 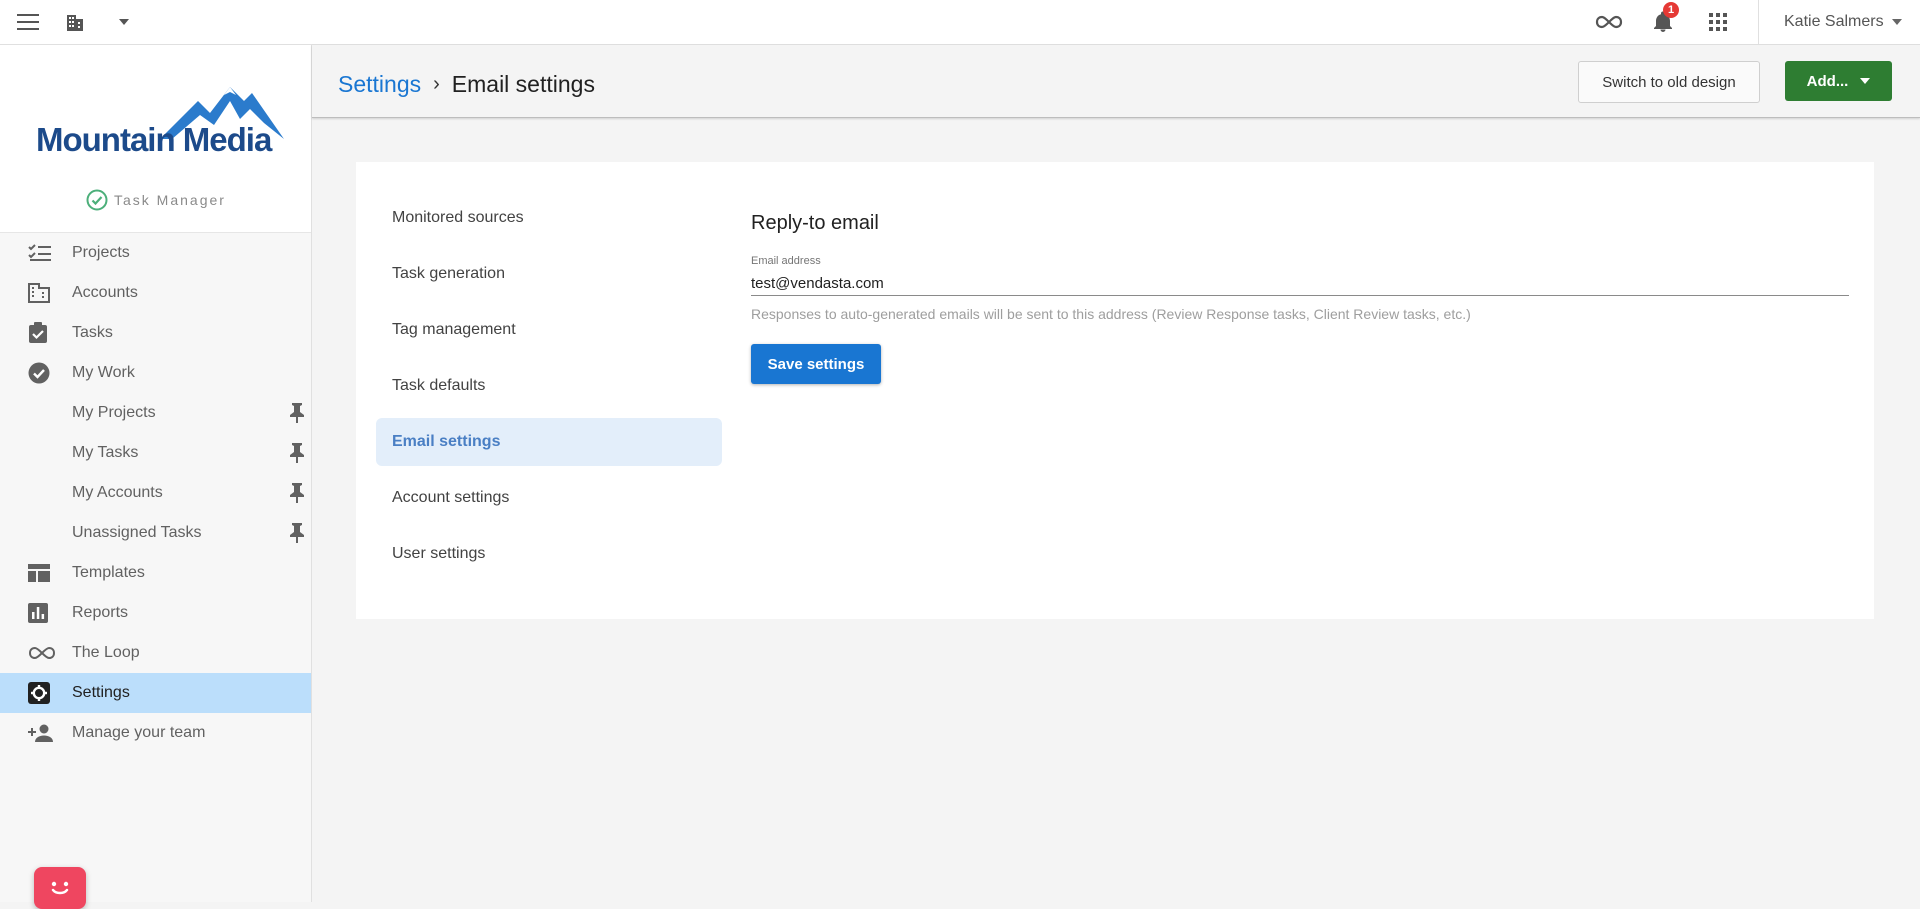 What do you see at coordinates (1834, 21) in the screenshot?
I see `user-name: Katie Salmers` at bounding box center [1834, 21].